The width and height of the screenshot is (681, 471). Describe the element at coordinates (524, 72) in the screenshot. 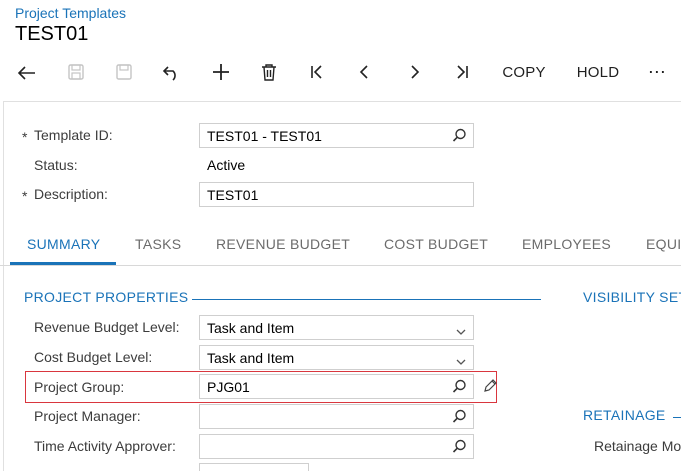

I see `copy-button: COPY` at that location.